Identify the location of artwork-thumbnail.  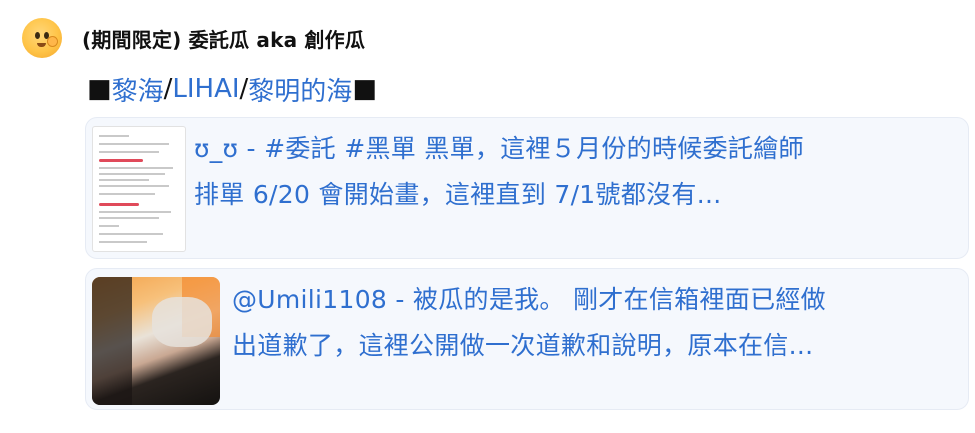
(156, 341).